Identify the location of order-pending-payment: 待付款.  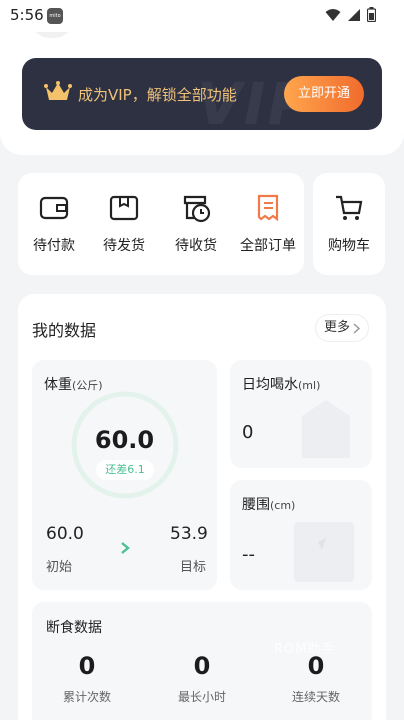
(54, 223).